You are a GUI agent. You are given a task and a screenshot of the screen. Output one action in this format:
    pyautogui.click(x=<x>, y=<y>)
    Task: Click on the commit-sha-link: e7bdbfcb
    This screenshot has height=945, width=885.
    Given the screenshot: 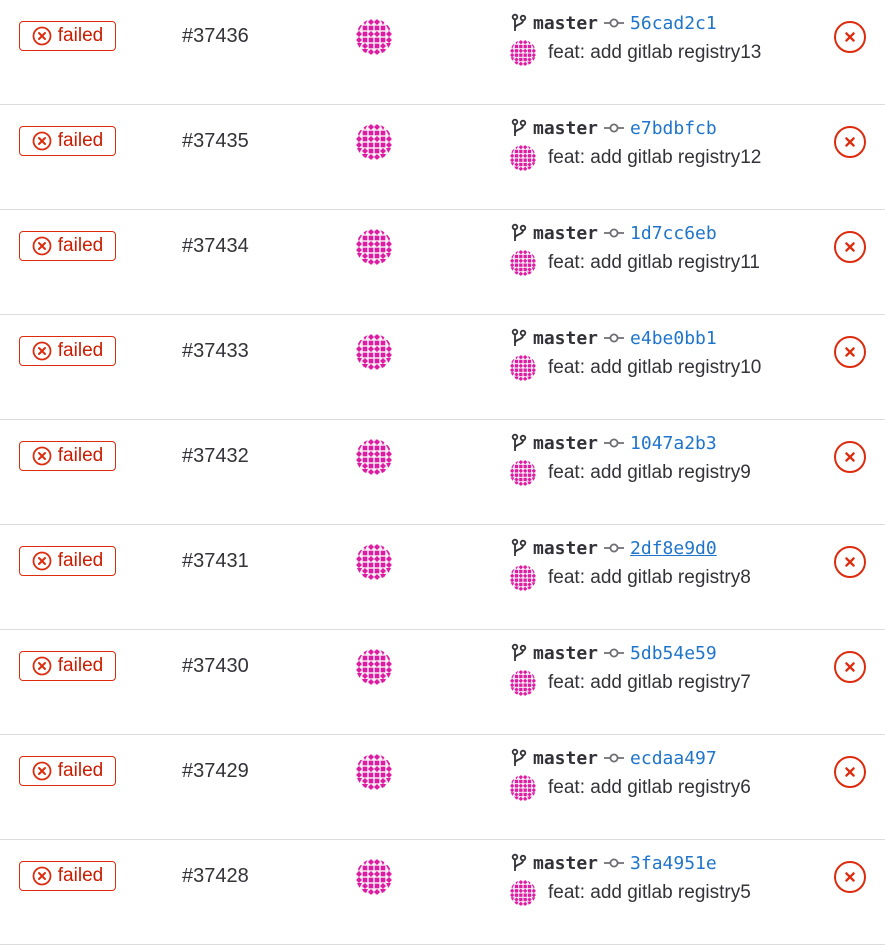 What is the action you would take?
    pyautogui.click(x=673, y=128)
    